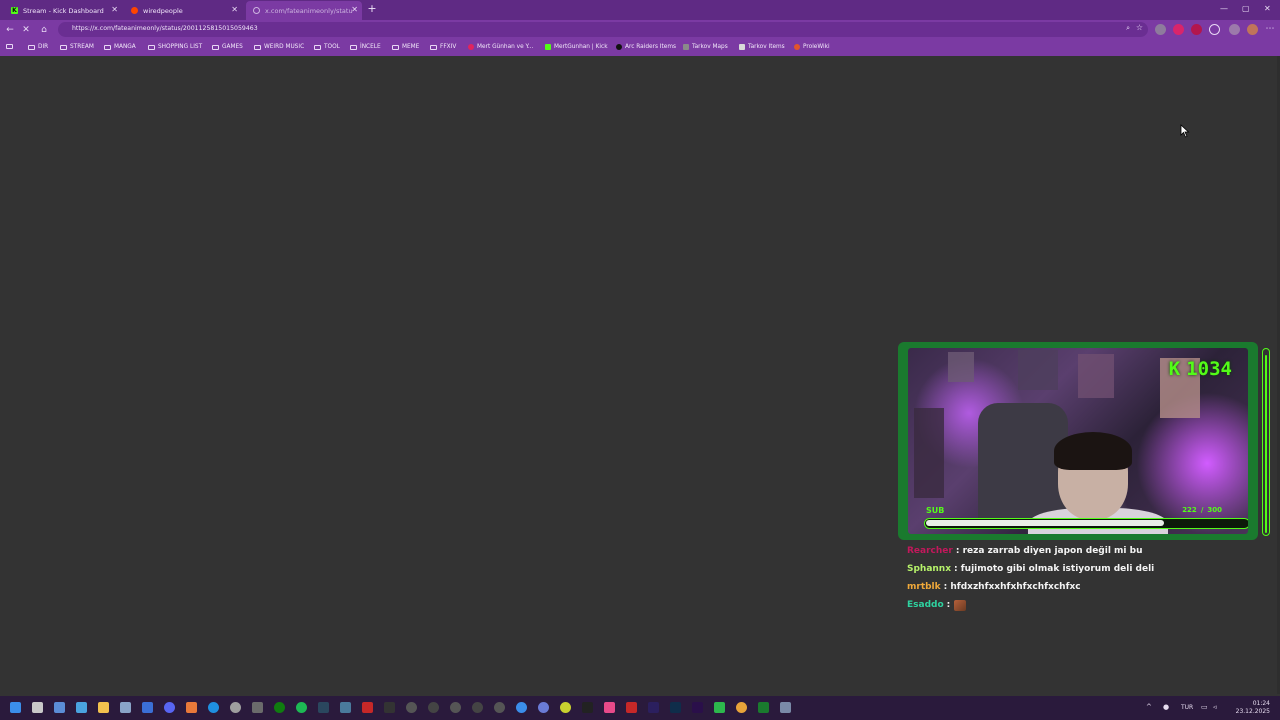 The width and height of the screenshot is (1280, 720). What do you see at coordinates (812, 47) in the screenshot?
I see `bookmark-link: ProleWiki` at bounding box center [812, 47].